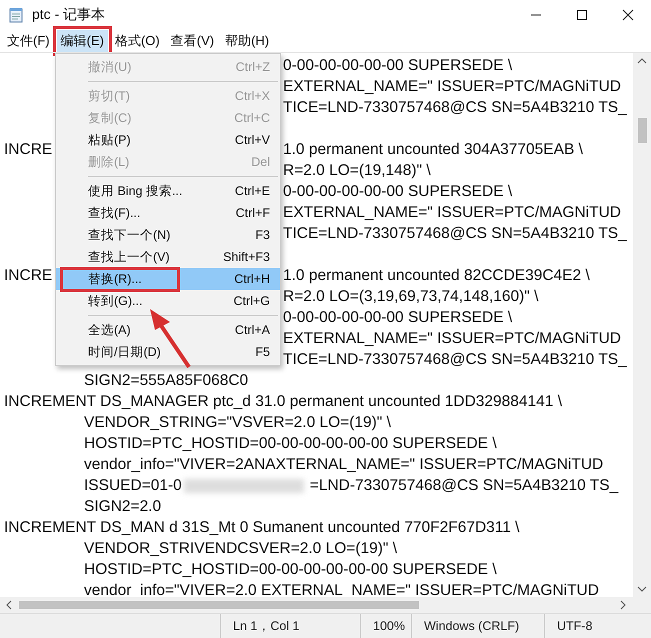  Describe the element at coordinates (464, 486) in the screenshot. I see `text-line: =LND-7330757468@CS SN=5A4B3210 TS_` at that location.